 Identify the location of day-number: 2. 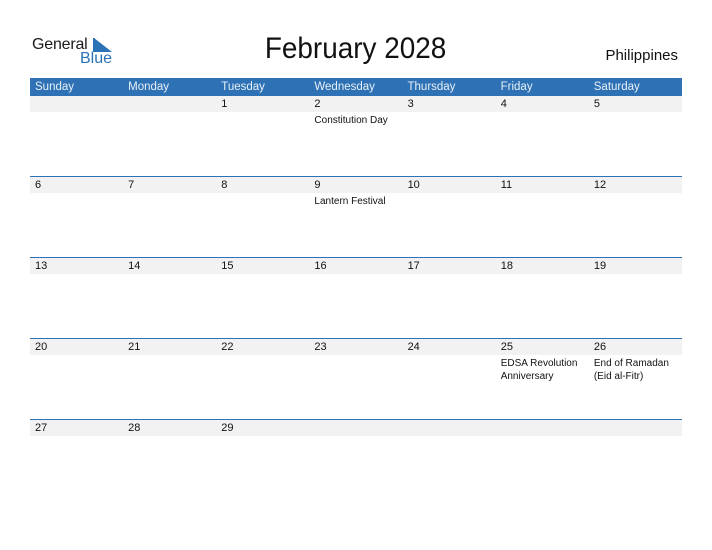
(317, 104).